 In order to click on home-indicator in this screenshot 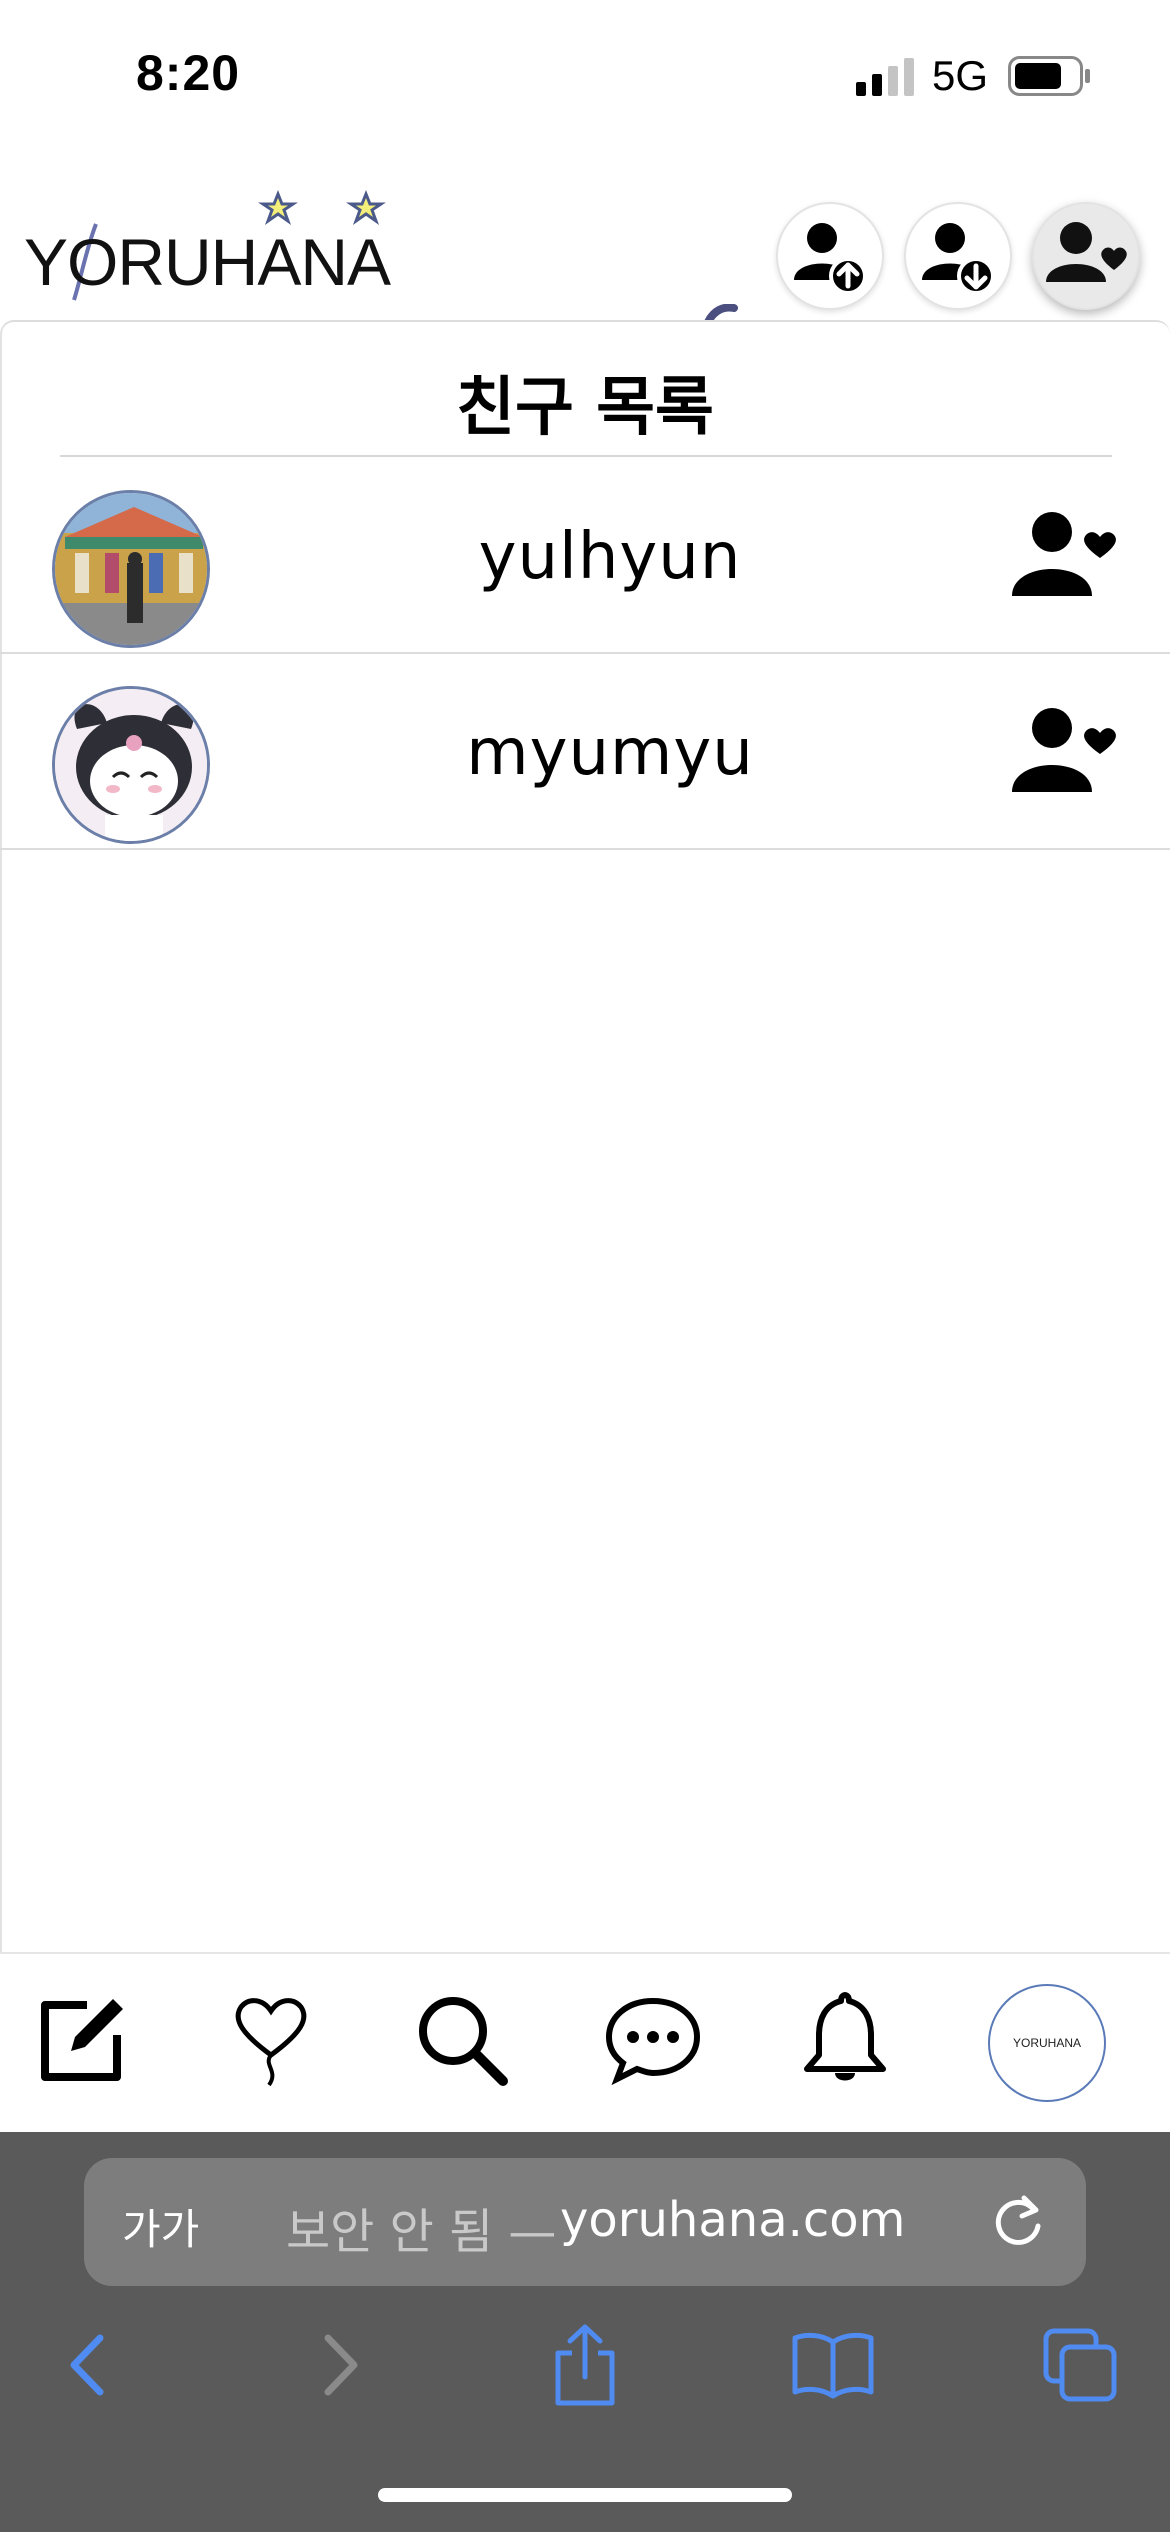, I will do `click(585, 2495)`.